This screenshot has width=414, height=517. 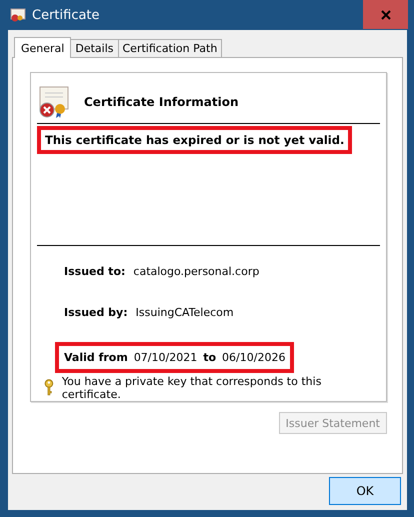 I want to click on close-button, so click(x=385, y=14).